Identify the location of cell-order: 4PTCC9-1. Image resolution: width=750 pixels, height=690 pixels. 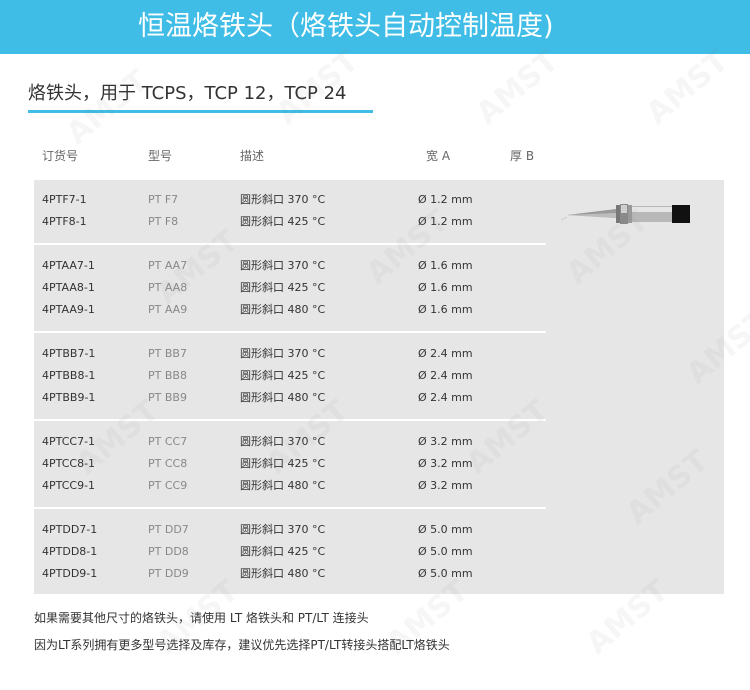
(69, 485).